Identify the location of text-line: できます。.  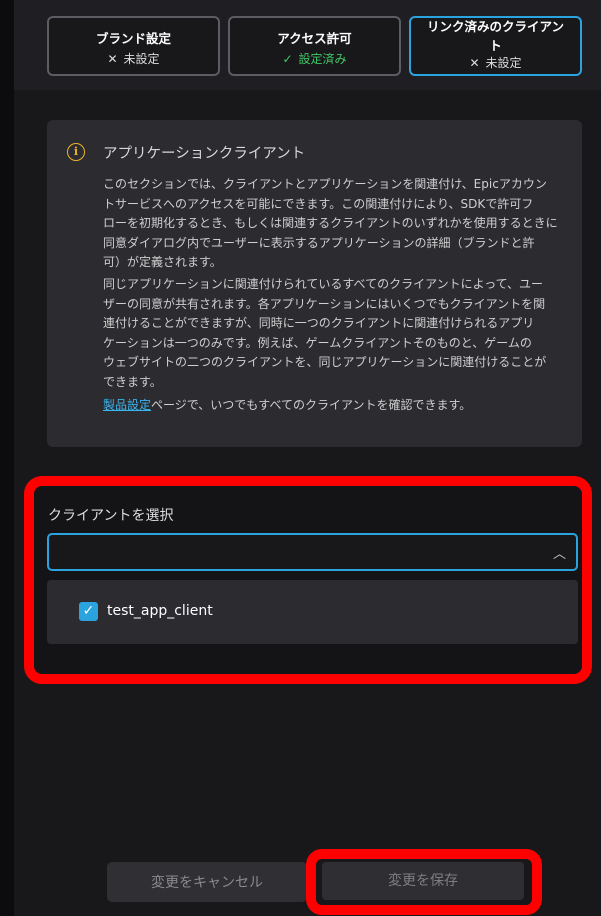
(132, 381).